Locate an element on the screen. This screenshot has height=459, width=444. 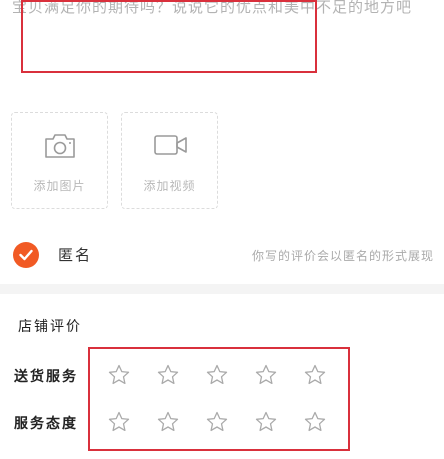
add-photo-button: 添加图片 is located at coordinates (59, 160).